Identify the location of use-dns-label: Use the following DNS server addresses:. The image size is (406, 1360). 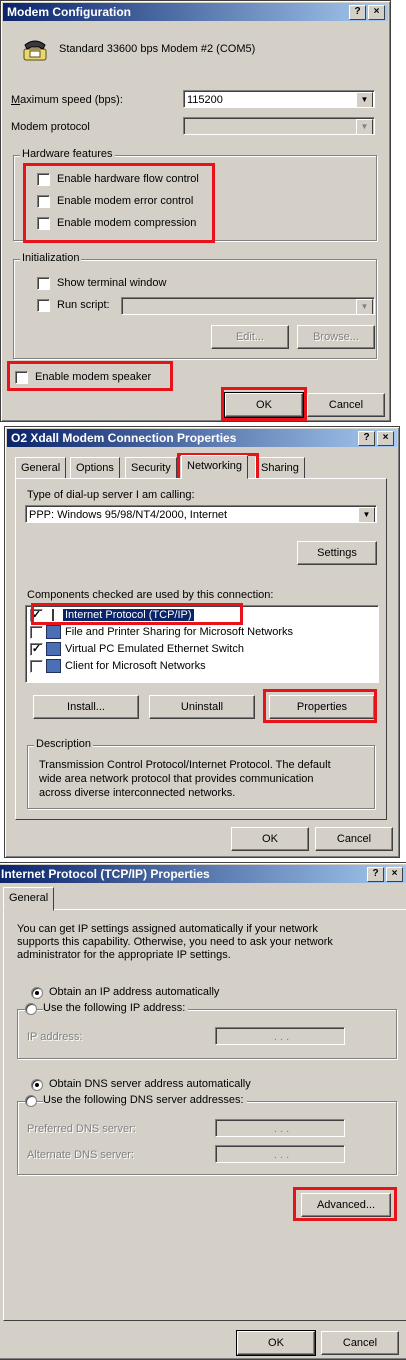
(145, 1100).